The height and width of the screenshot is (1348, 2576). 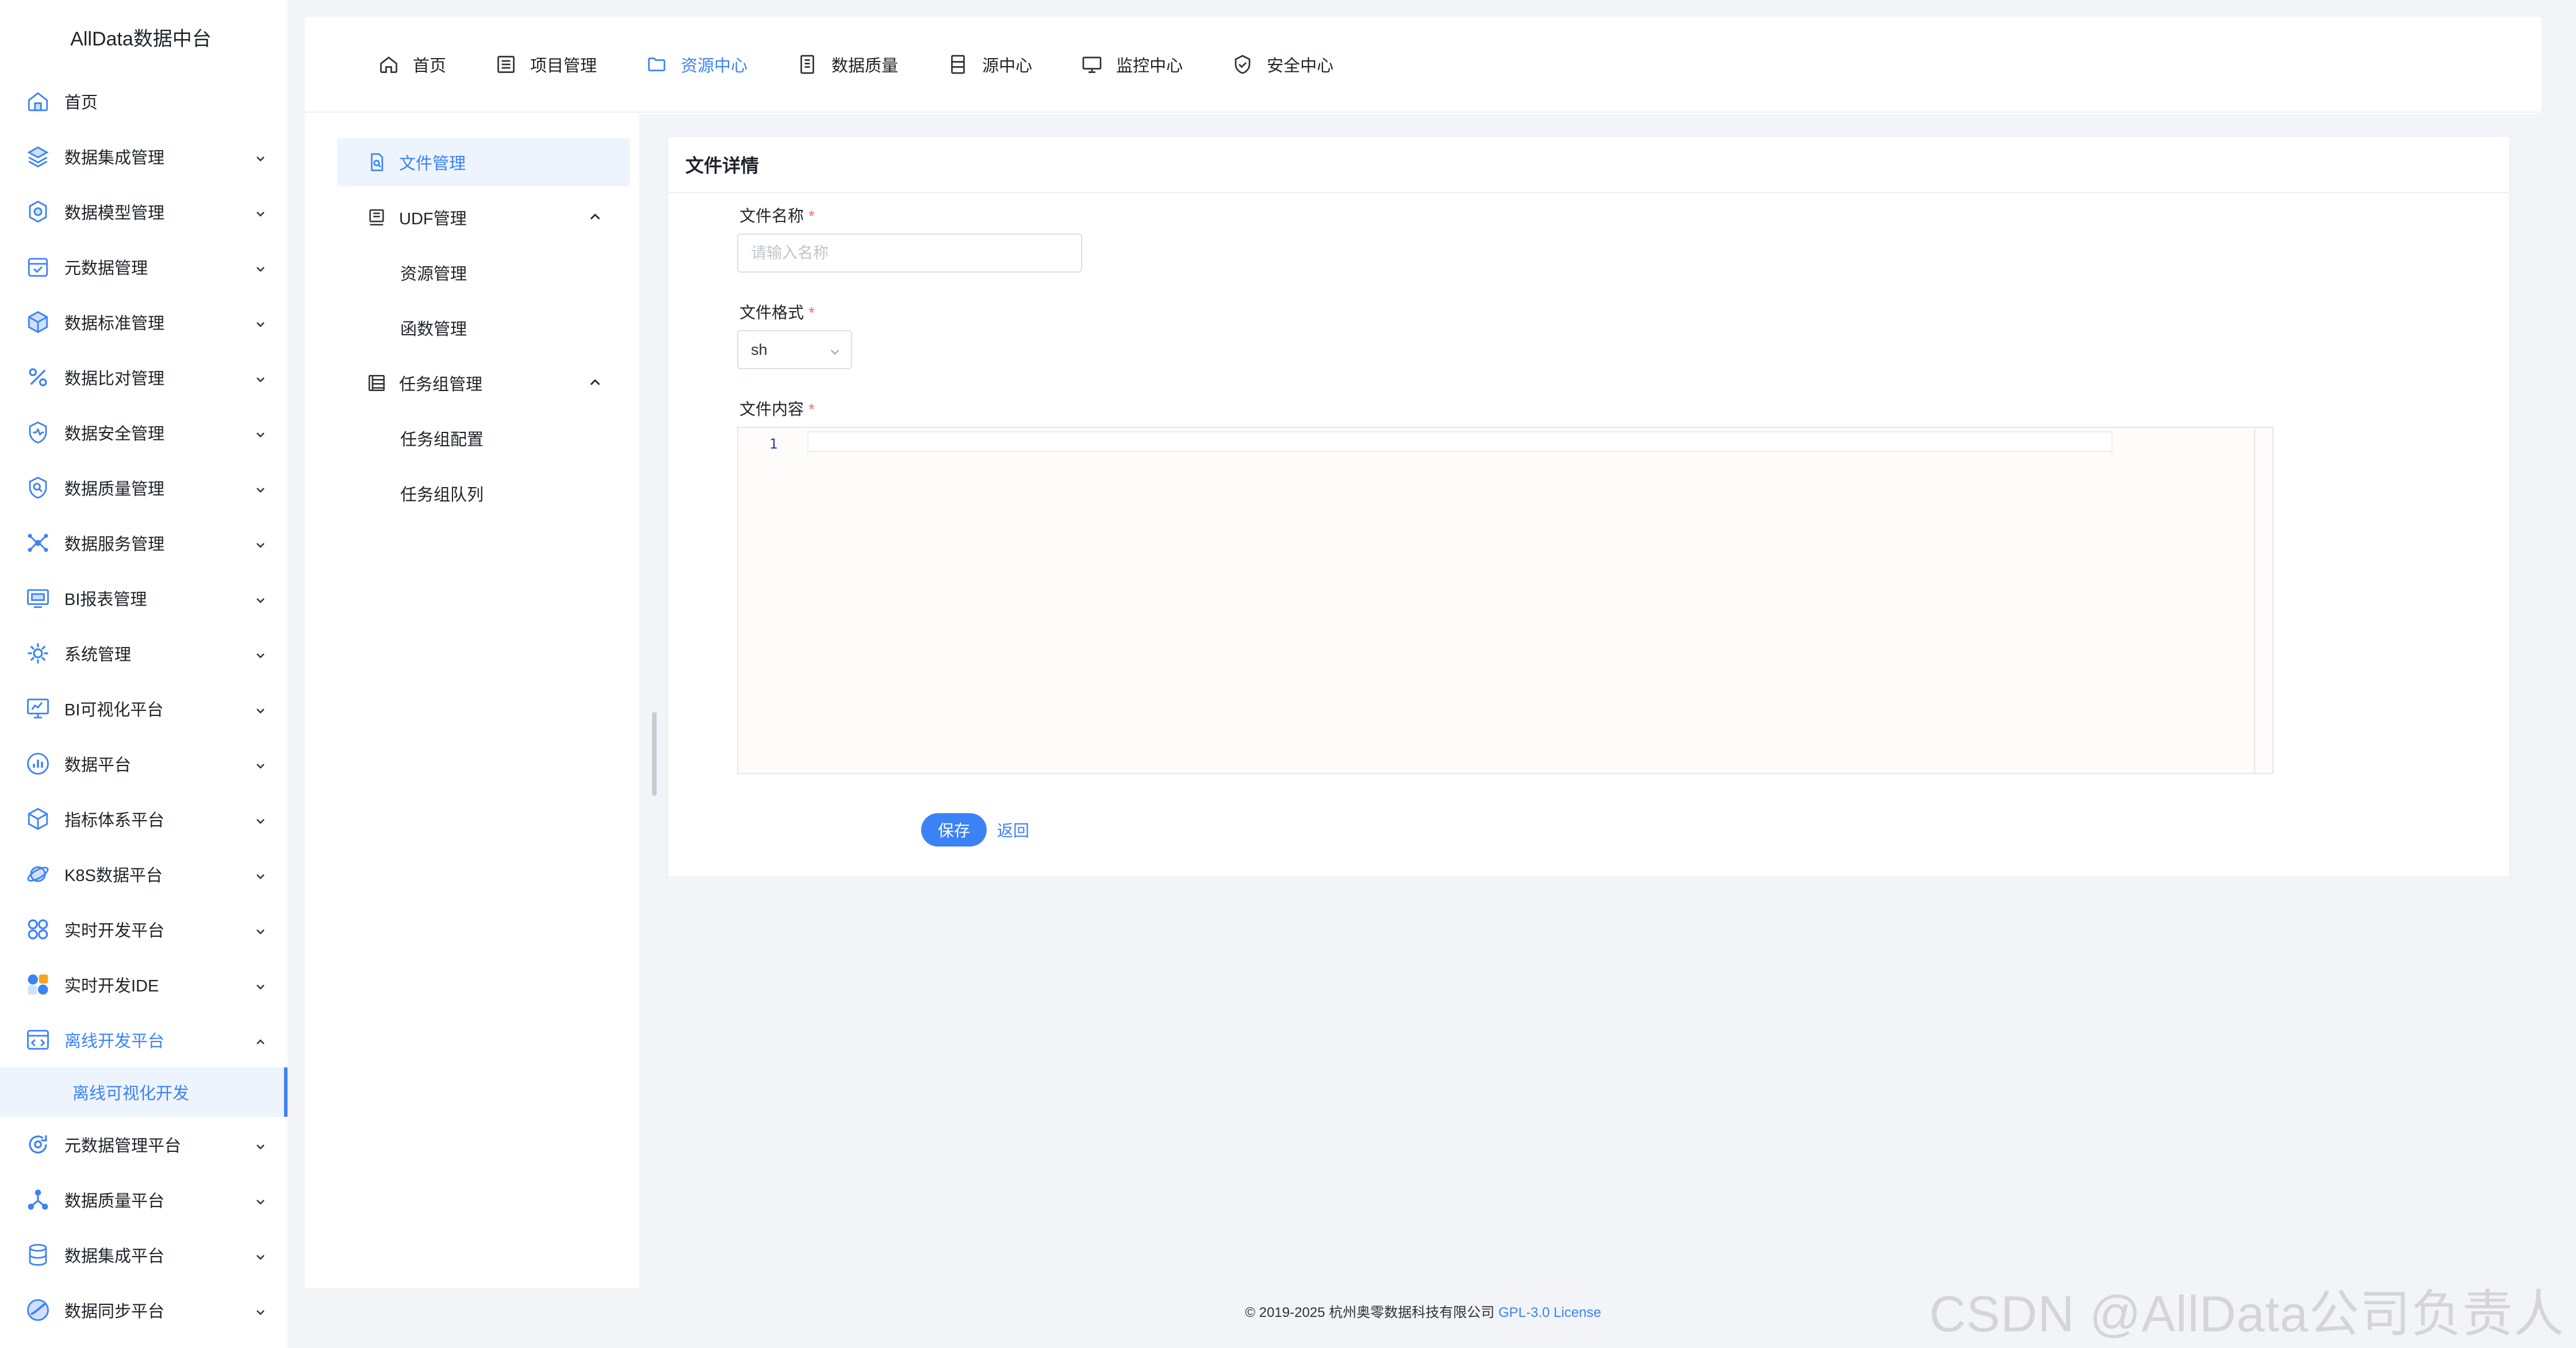 I want to click on sidebar-item-metadata: 元数据管理, so click(x=144, y=266).